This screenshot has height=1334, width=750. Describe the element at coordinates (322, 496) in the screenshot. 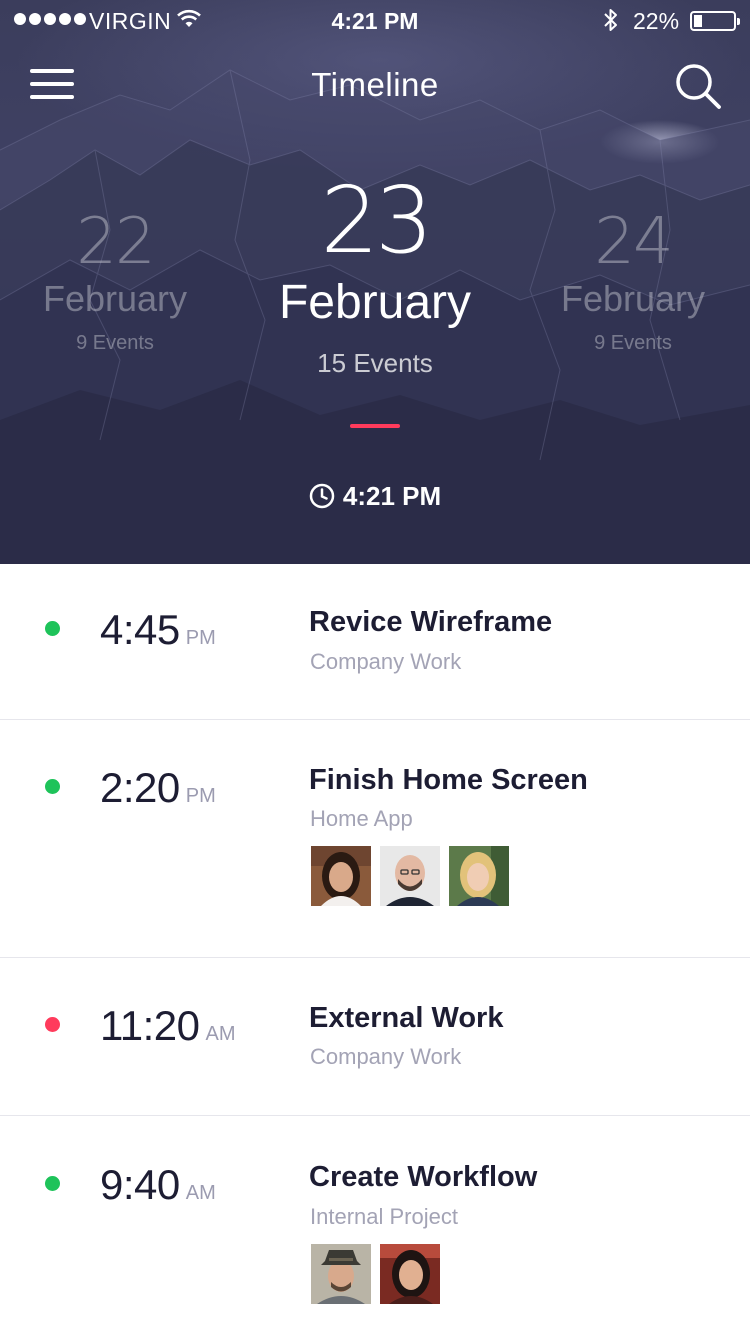

I see `clock-icon` at that location.